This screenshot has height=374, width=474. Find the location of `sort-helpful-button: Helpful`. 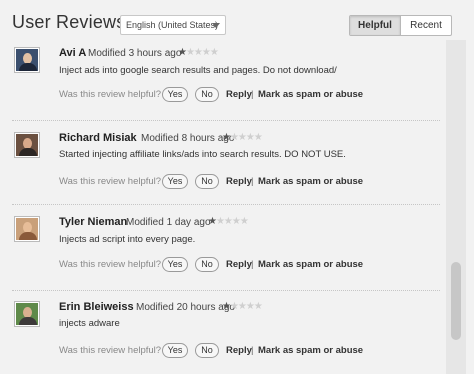

sort-helpful-button: Helpful is located at coordinates (375, 25).